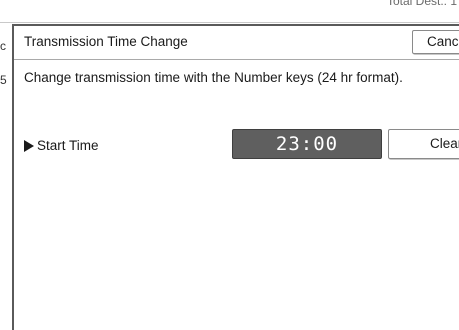  Describe the element at coordinates (3, 80) in the screenshot. I see `background-fragment-bottom: 5` at that location.